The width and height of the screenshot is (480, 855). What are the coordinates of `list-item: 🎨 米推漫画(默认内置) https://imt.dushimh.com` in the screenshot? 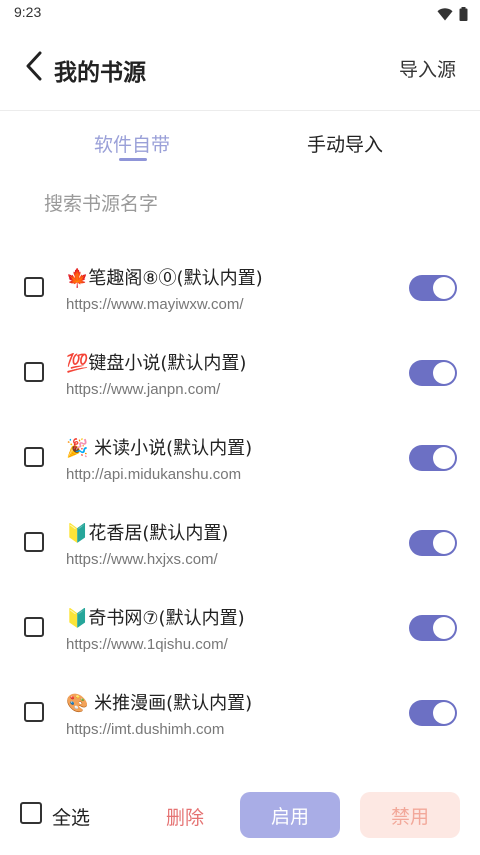 It's located at (240, 712).